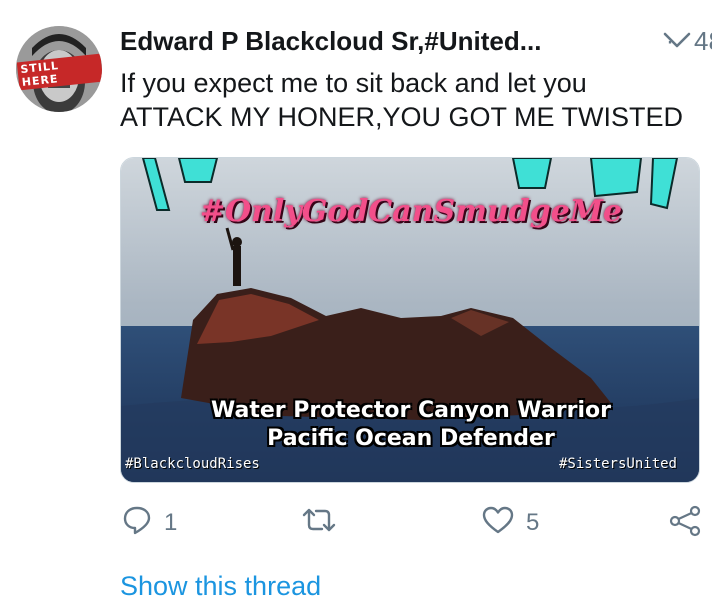 Image resolution: width=712 pixels, height=602 pixels. Describe the element at coordinates (498, 522) in the screenshot. I see `like-icon` at that location.